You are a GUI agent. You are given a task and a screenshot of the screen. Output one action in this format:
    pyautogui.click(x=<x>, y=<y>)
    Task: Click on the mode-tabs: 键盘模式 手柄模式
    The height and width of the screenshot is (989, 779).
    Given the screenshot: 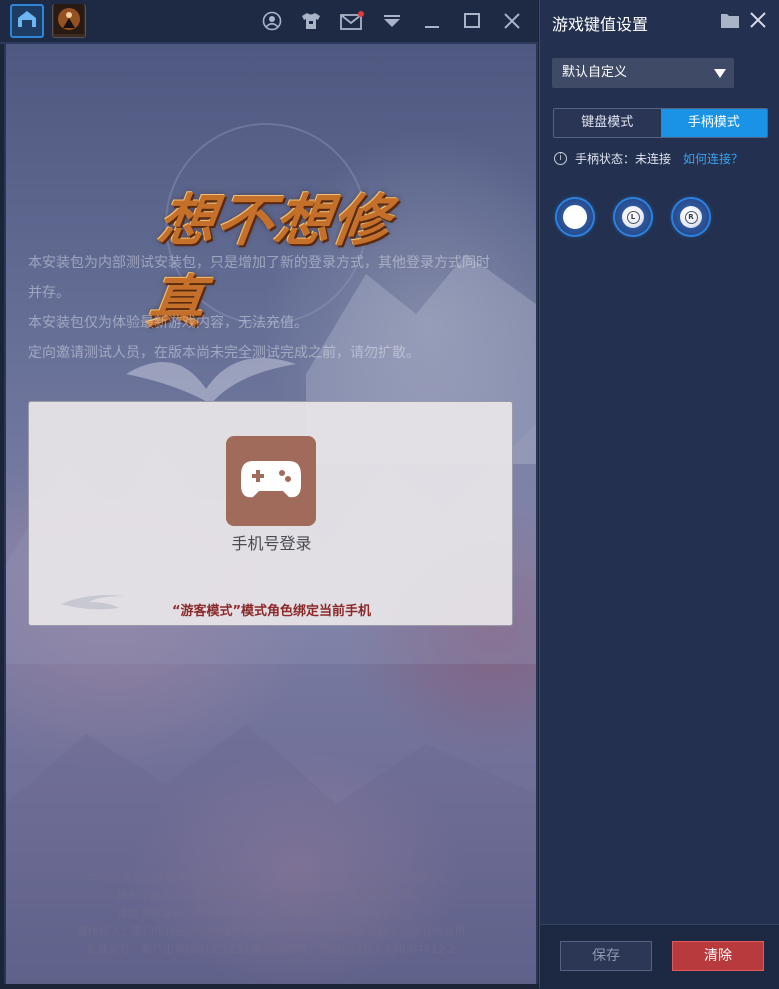 What is the action you would take?
    pyautogui.click(x=660, y=123)
    